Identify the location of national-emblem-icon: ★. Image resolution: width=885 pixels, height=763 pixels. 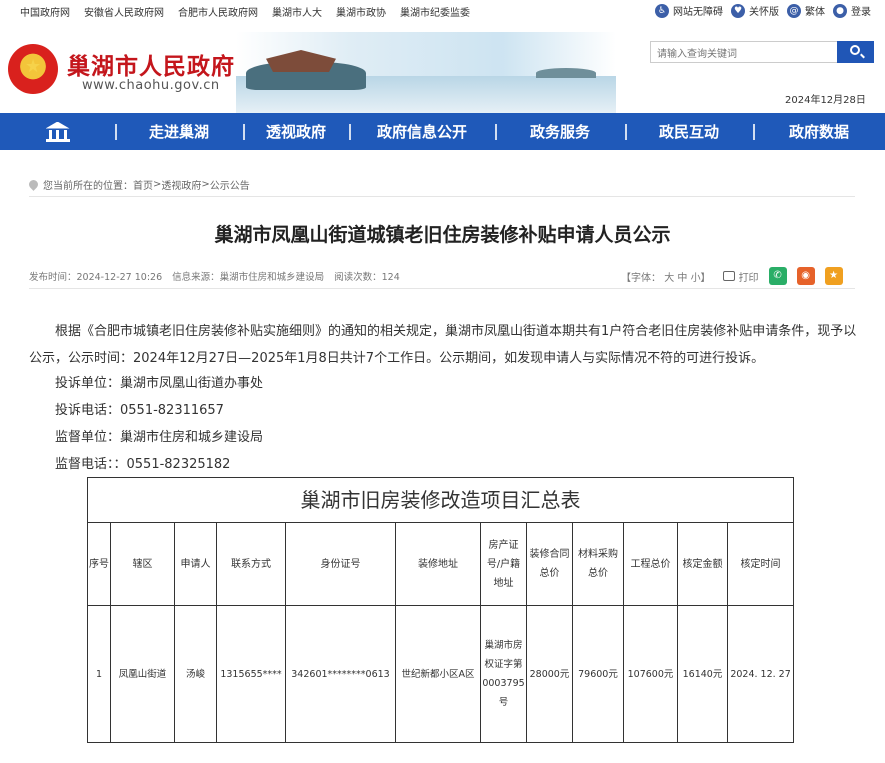
(33, 69).